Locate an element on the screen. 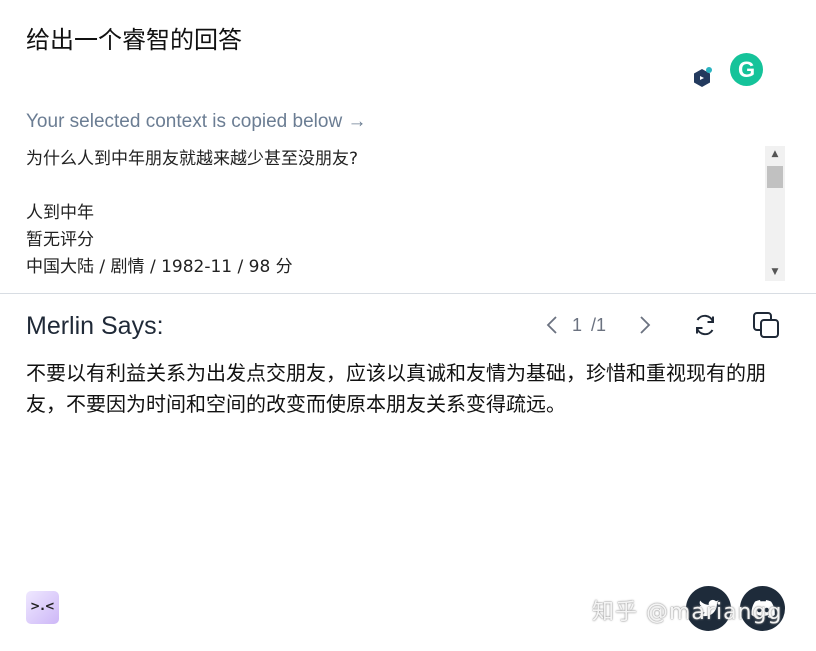 This screenshot has width=816, height=651. chevron-right-icon is located at coordinates (645, 325).